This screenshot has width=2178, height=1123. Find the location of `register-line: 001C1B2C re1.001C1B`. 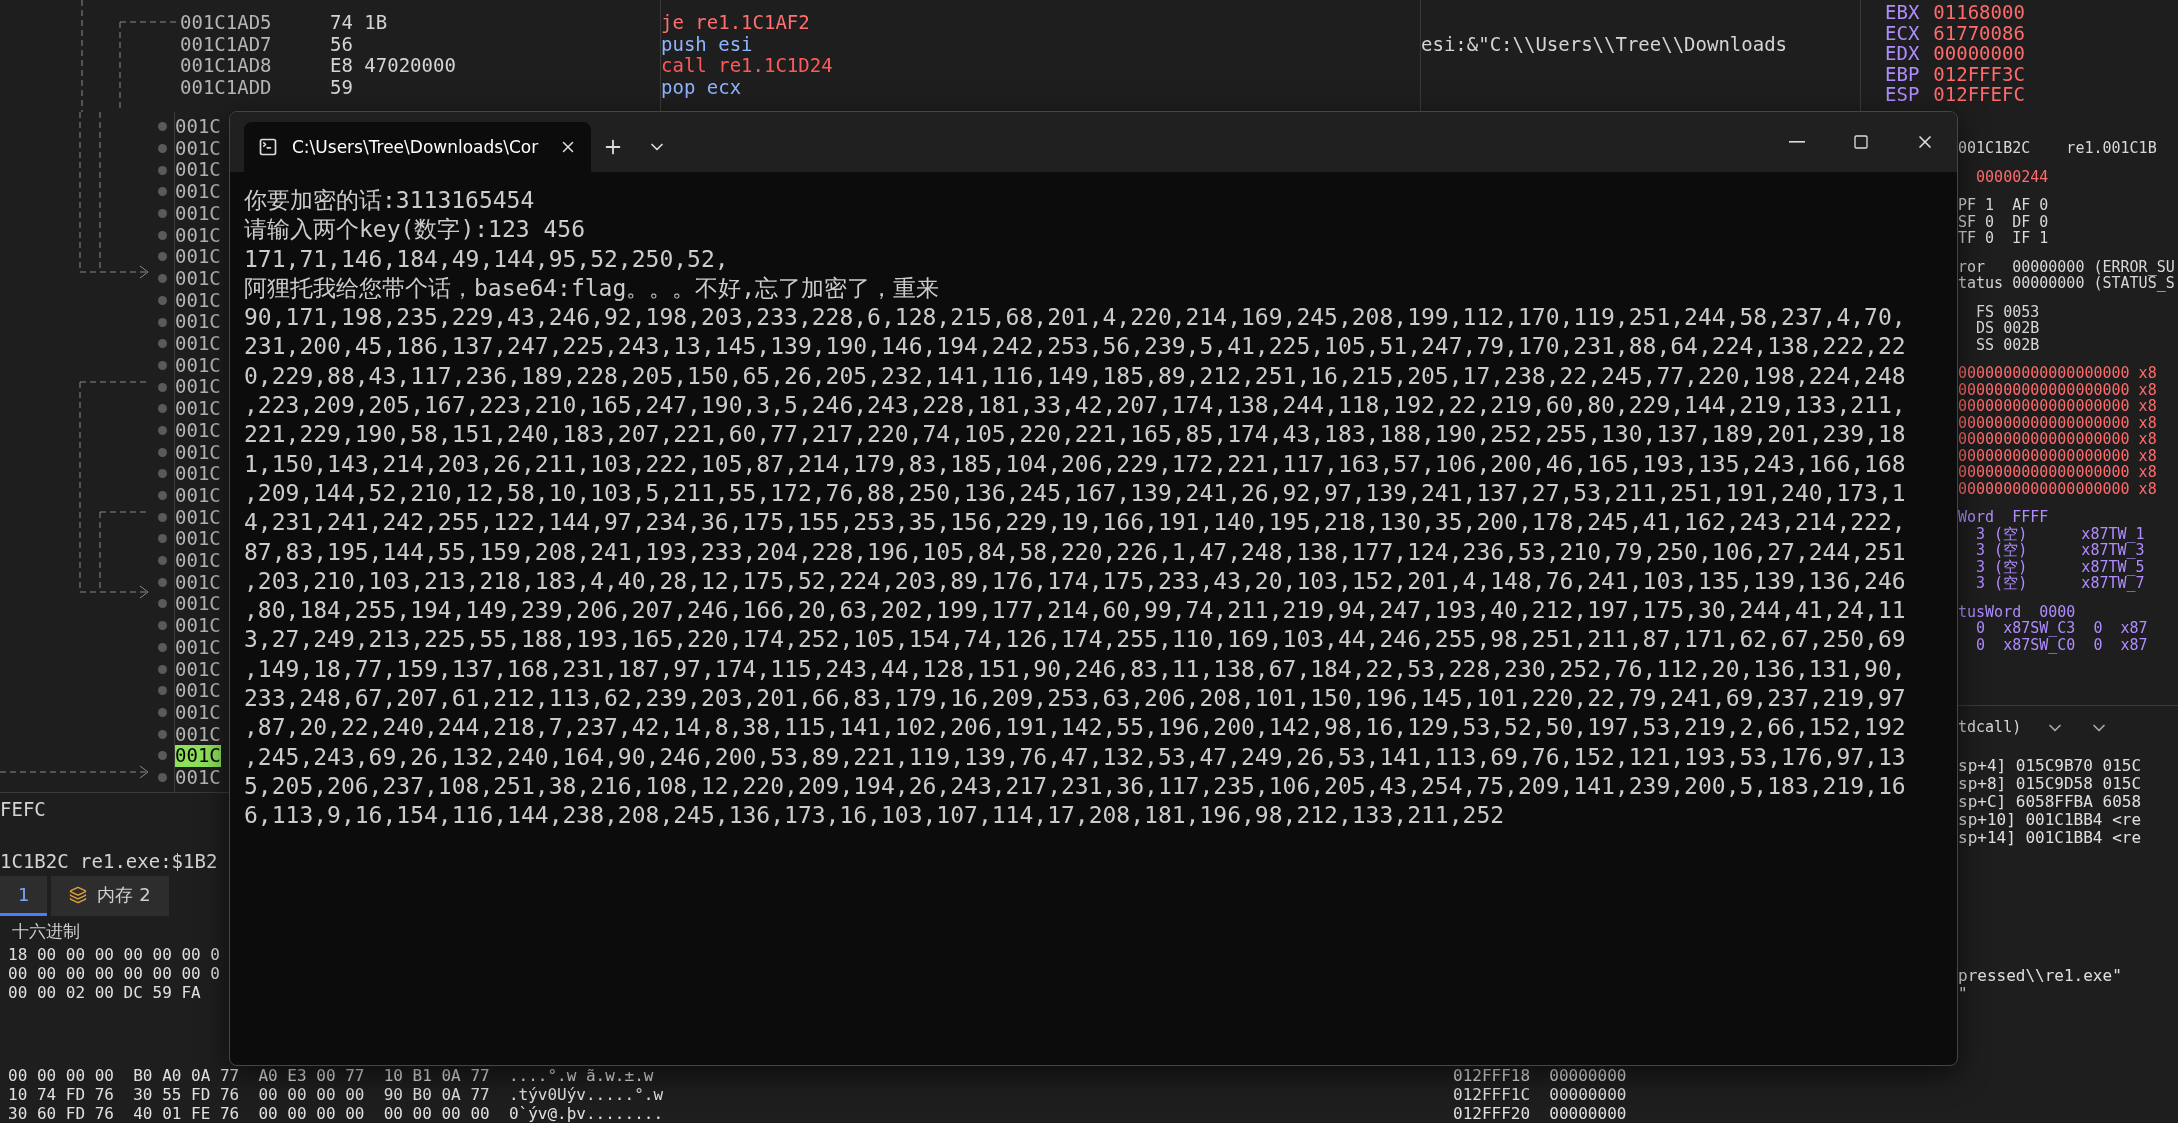

register-line: 001C1B2C re1.001C1B is located at coordinates (2057, 148).